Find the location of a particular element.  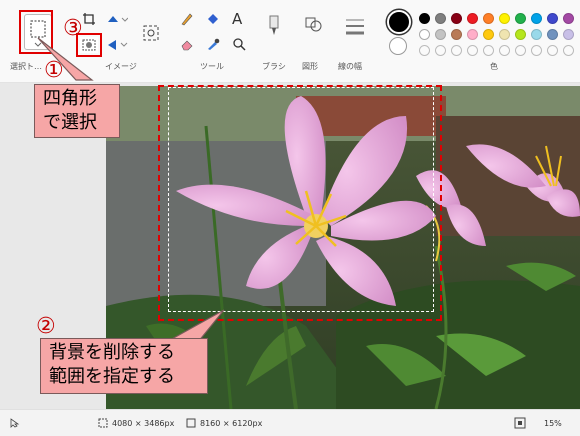

line-width-group-label: 線の幅 is located at coordinates (350, 66).